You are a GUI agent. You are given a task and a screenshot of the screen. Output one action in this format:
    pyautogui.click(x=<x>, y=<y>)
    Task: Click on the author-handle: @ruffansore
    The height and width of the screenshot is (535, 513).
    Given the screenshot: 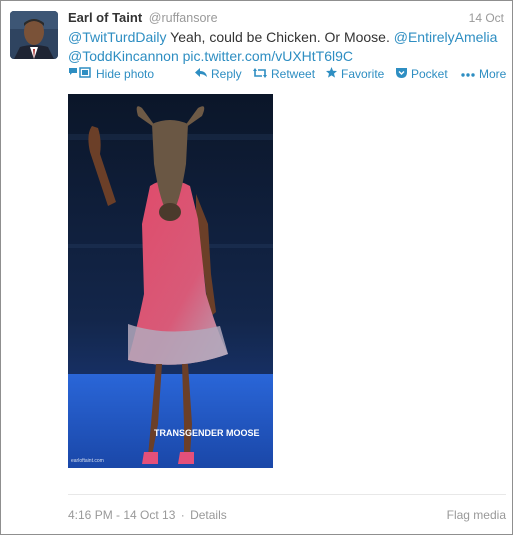 What is the action you would take?
    pyautogui.click(x=183, y=18)
    